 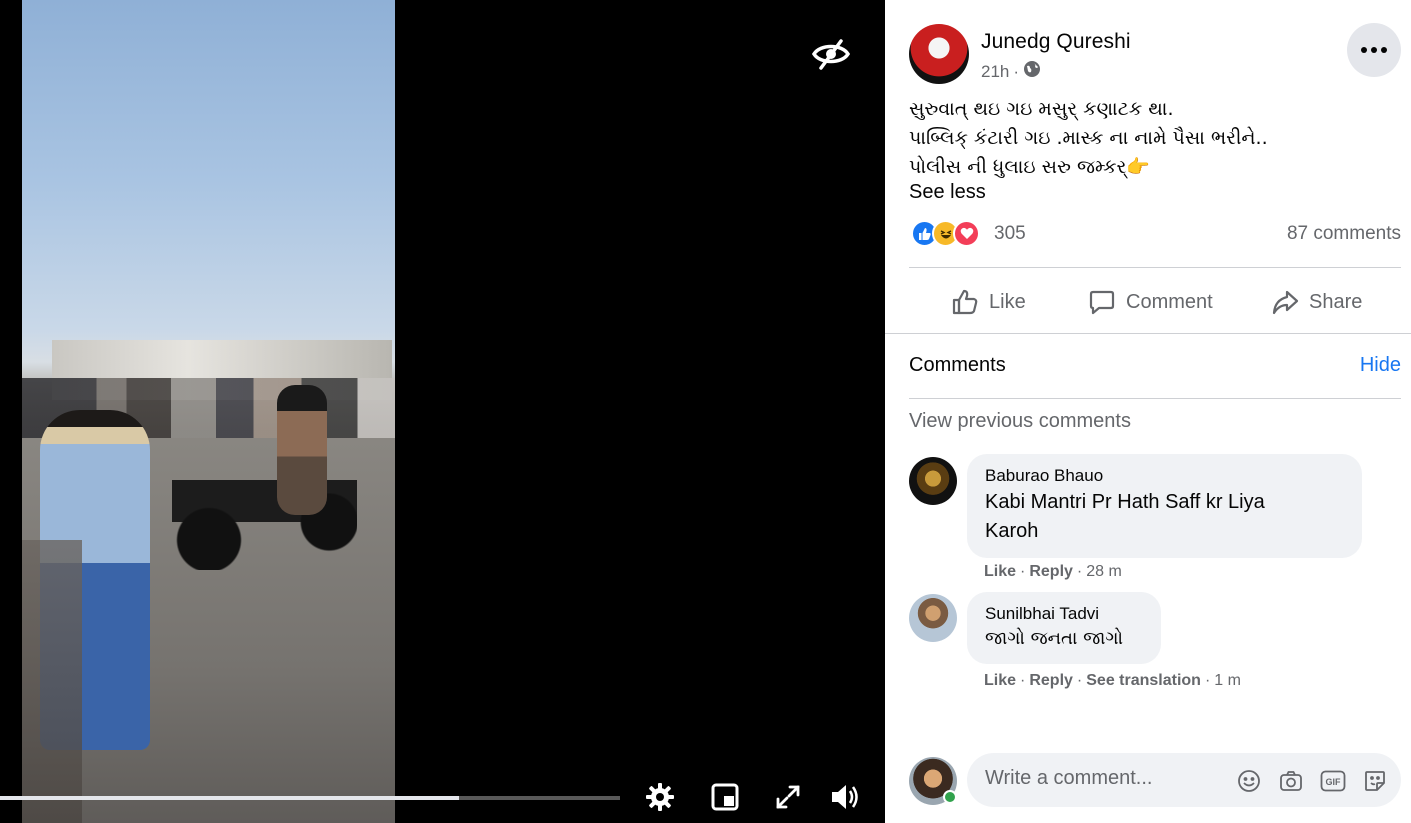 I want to click on author-name: Junedg Qureshi, so click(x=1056, y=42).